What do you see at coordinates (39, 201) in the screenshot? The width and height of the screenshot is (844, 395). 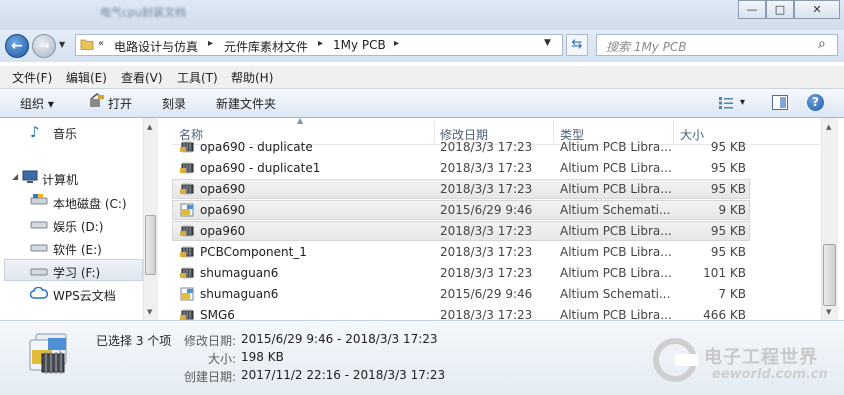 I see `local-disk-c-icon` at bounding box center [39, 201].